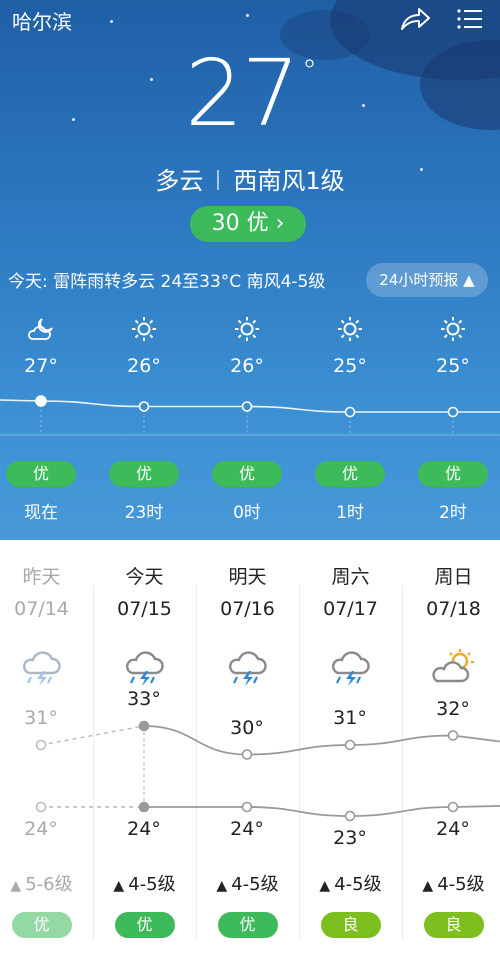 The height and width of the screenshot is (960, 500). What do you see at coordinates (144, 609) in the screenshot?
I see `day-date: 07/15` at bounding box center [144, 609].